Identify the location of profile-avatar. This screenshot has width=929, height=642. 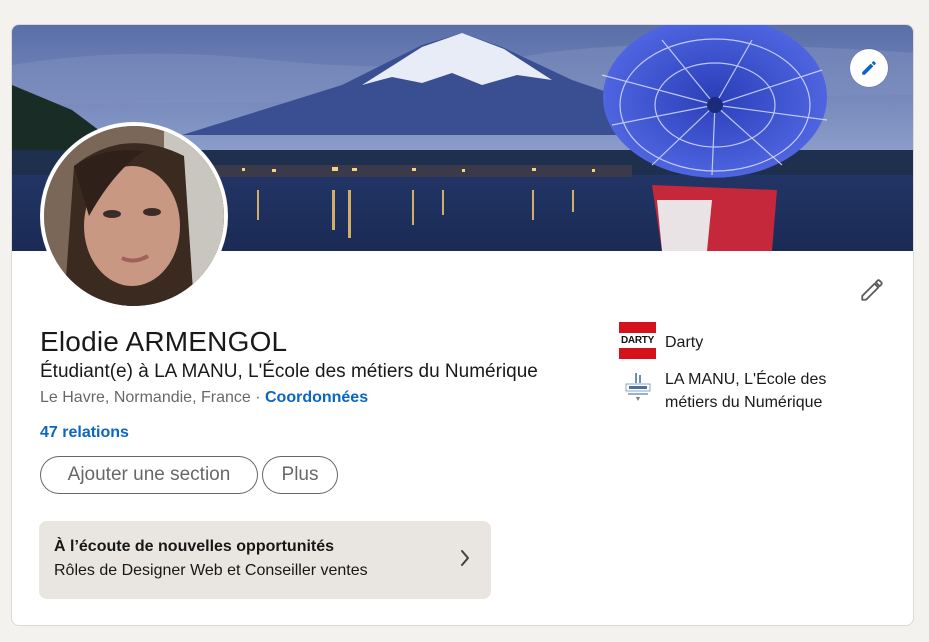
(134, 216).